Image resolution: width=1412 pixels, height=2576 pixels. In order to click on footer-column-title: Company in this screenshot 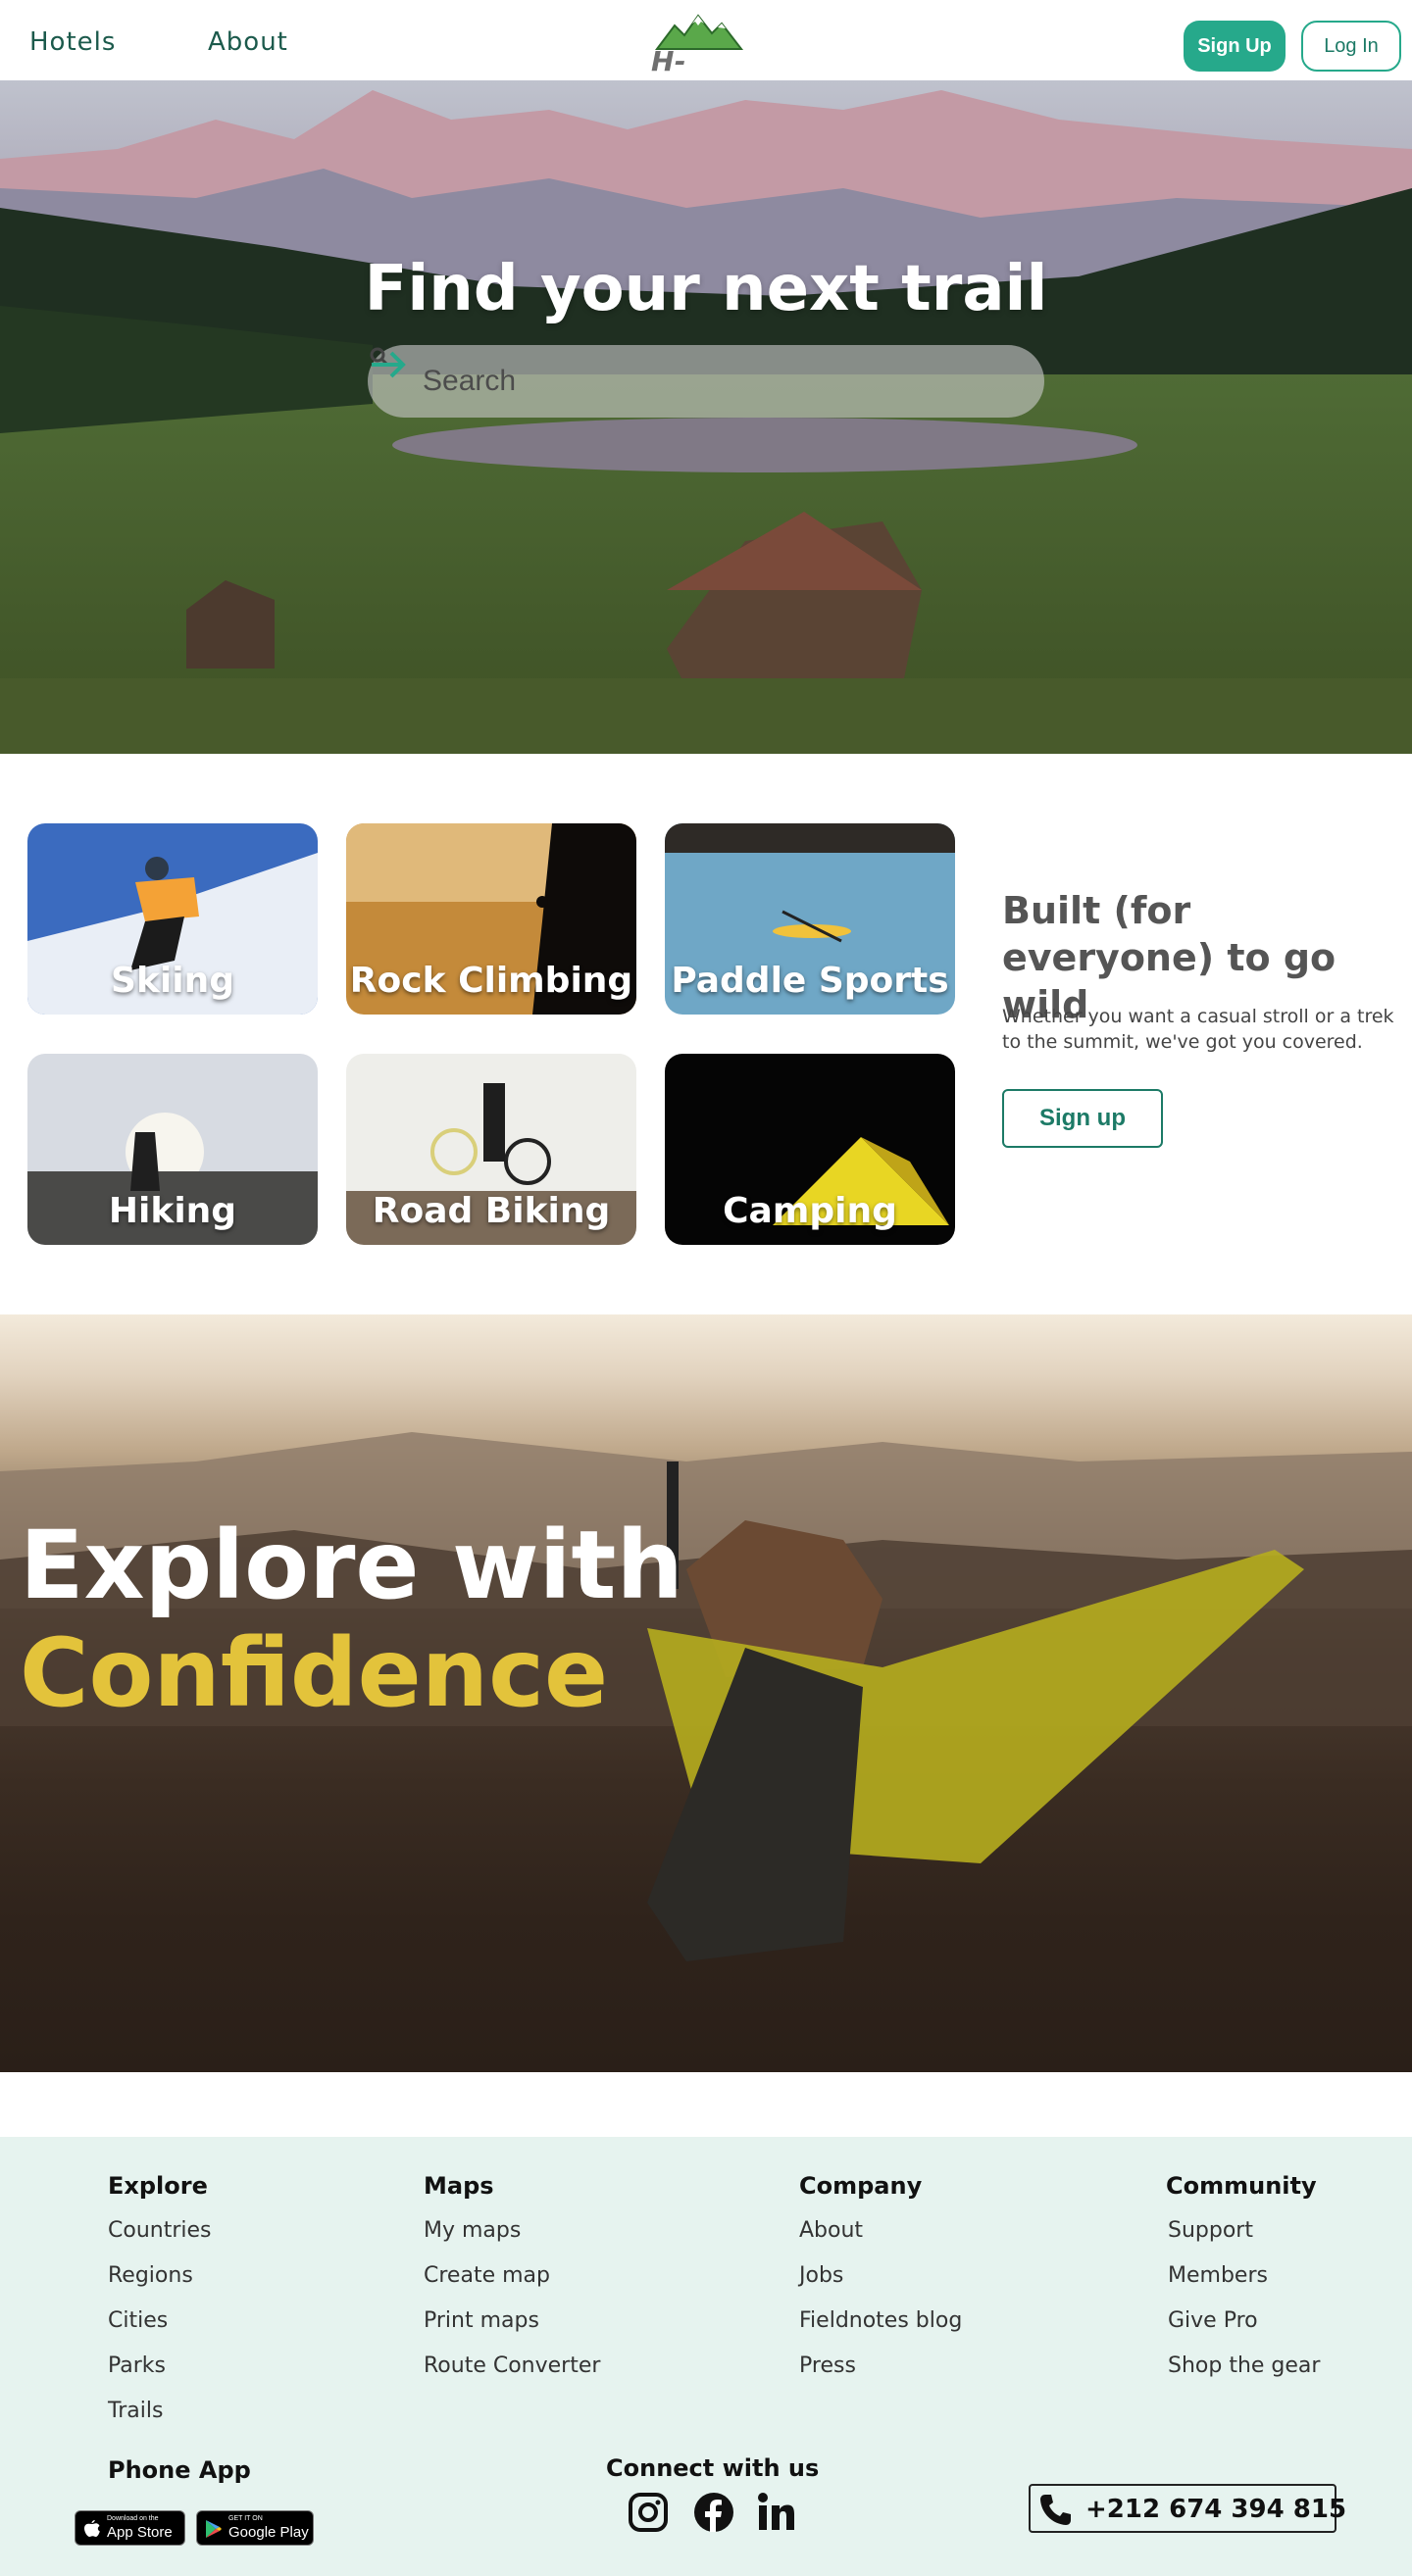, I will do `click(861, 2186)`.